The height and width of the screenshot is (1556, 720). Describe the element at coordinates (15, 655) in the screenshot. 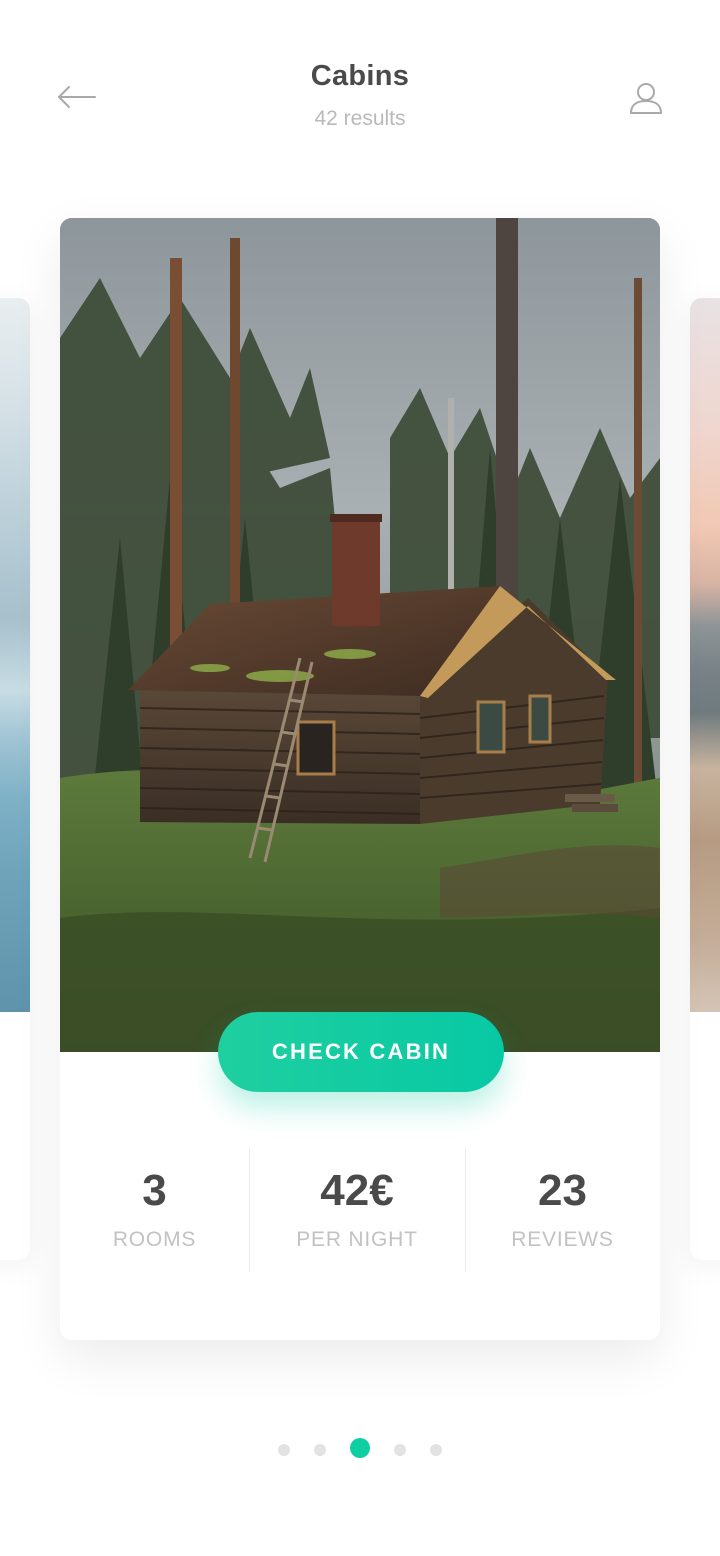

I see `previous-cabin-image` at that location.